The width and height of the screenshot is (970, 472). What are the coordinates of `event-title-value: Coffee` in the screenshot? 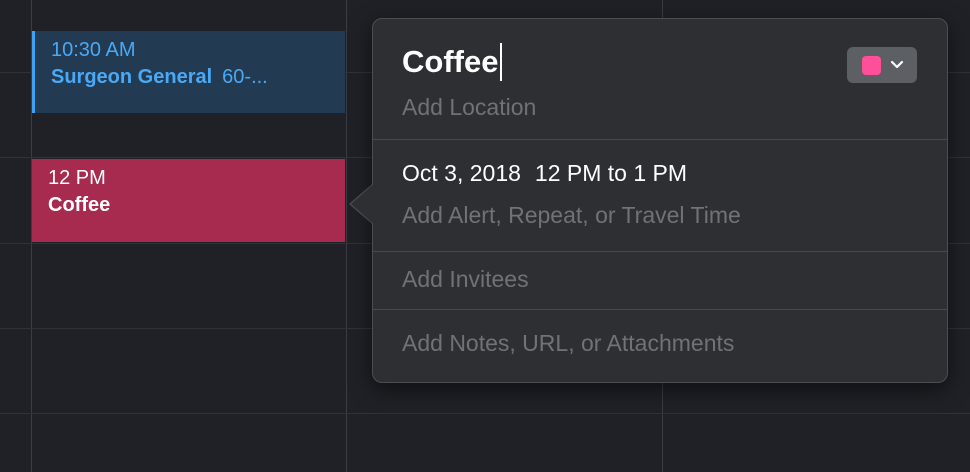 It's located at (450, 61).